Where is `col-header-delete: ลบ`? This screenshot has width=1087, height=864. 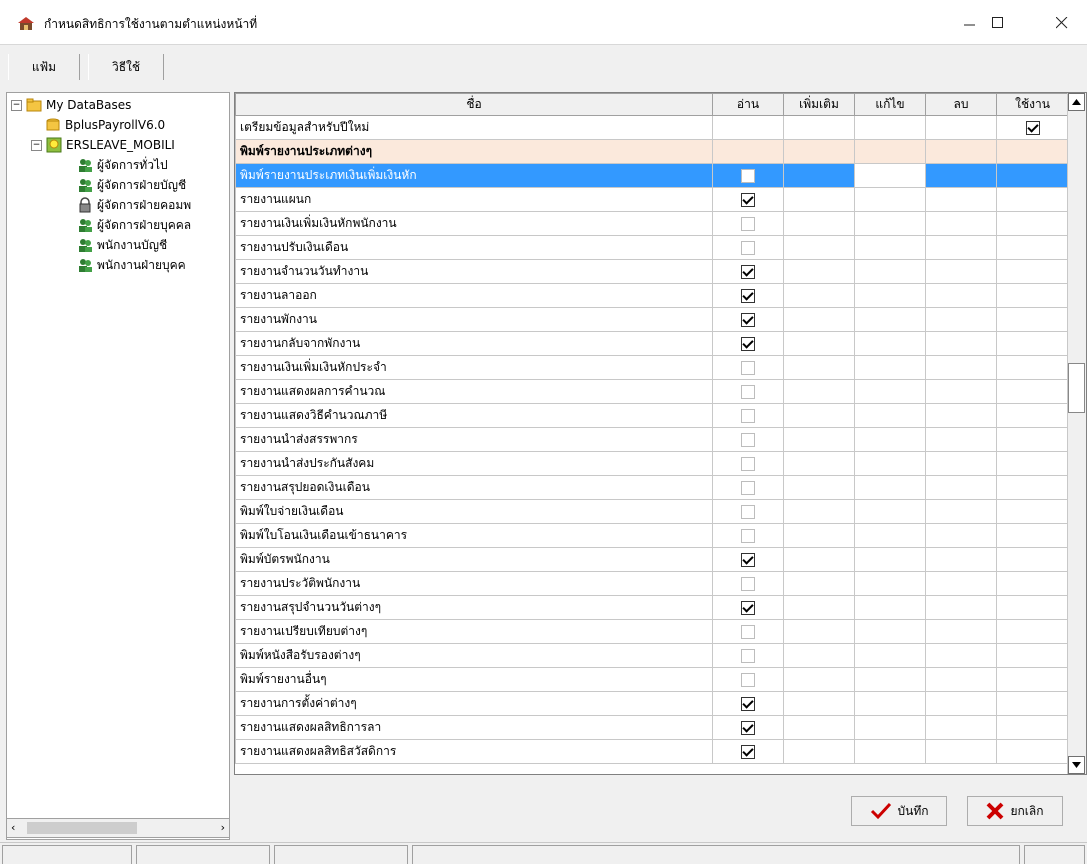
col-header-delete: ลบ is located at coordinates (961, 104).